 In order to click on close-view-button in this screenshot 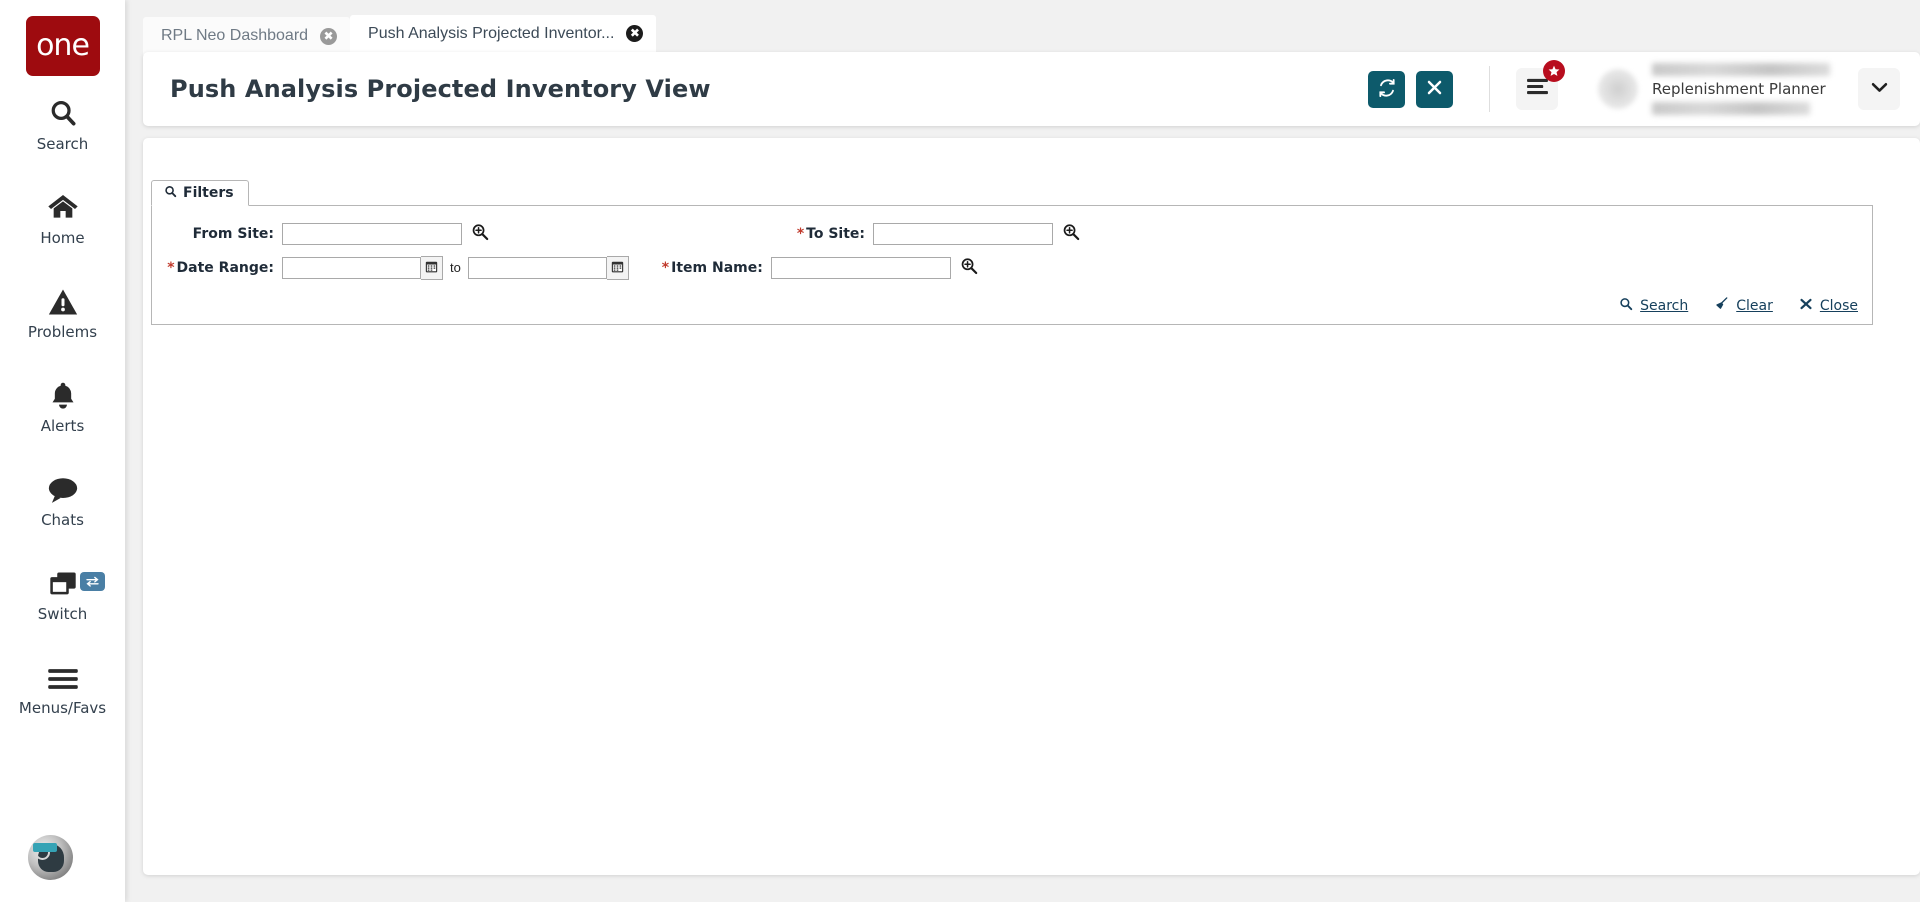, I will do `click(1434, 89)`.